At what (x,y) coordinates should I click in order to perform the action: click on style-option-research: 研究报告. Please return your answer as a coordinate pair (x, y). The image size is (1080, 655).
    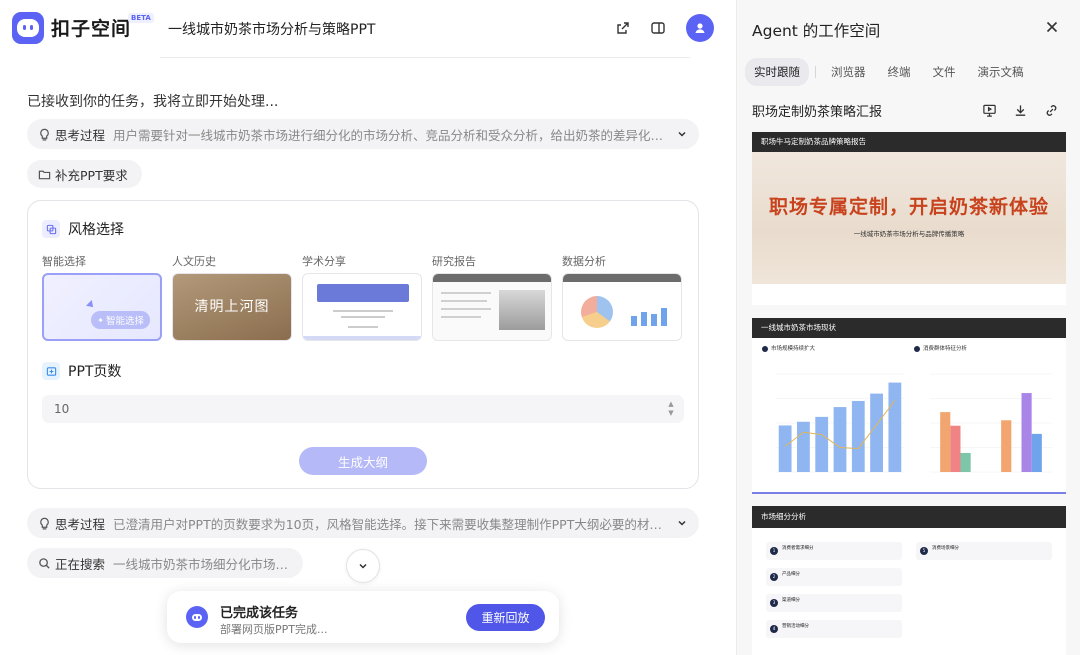
    Looking at the image, I should click on (492, 297).